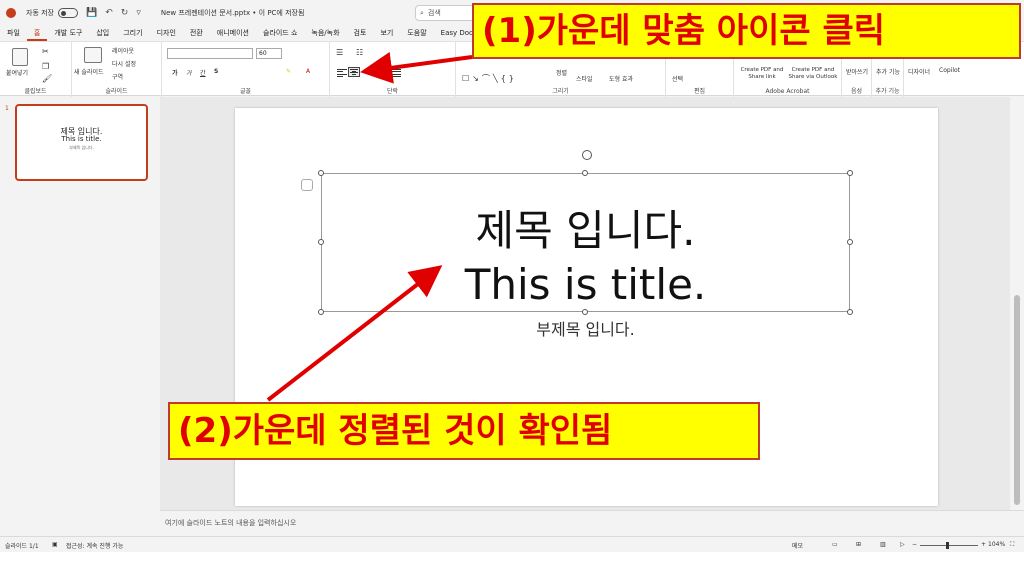  What do you see at coordinates (81, 139) in the screenshot?
I see `thumbnail-title-line2: This is title.` at bounding box center [81, 139].